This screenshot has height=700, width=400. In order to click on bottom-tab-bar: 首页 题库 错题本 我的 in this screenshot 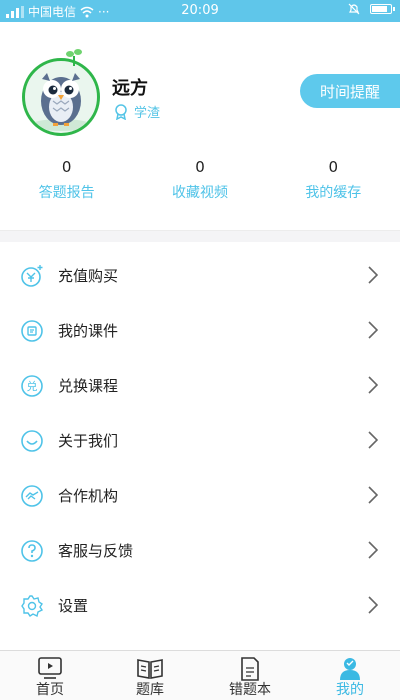, I will do `click(200, 675)`.